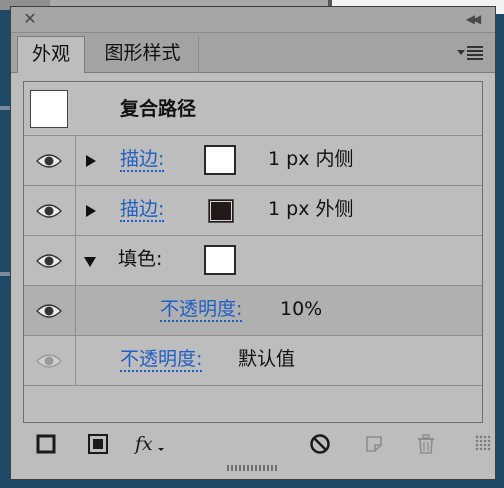  Describe the element at coordinates (30, 19) in the screenshot. I see `close-icon: ✕` at that location.